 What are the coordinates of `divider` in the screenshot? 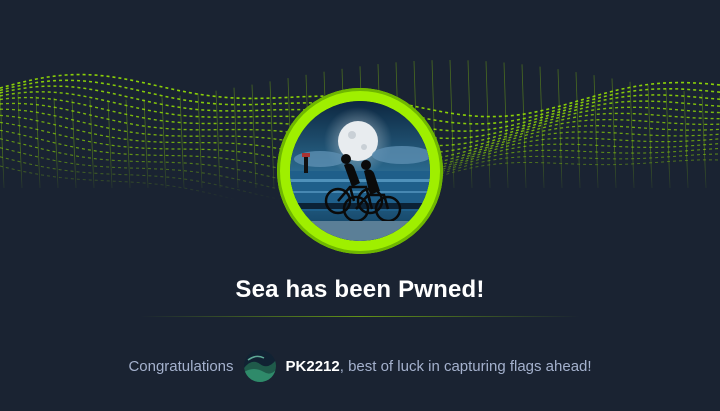 It's located at (360, 316).